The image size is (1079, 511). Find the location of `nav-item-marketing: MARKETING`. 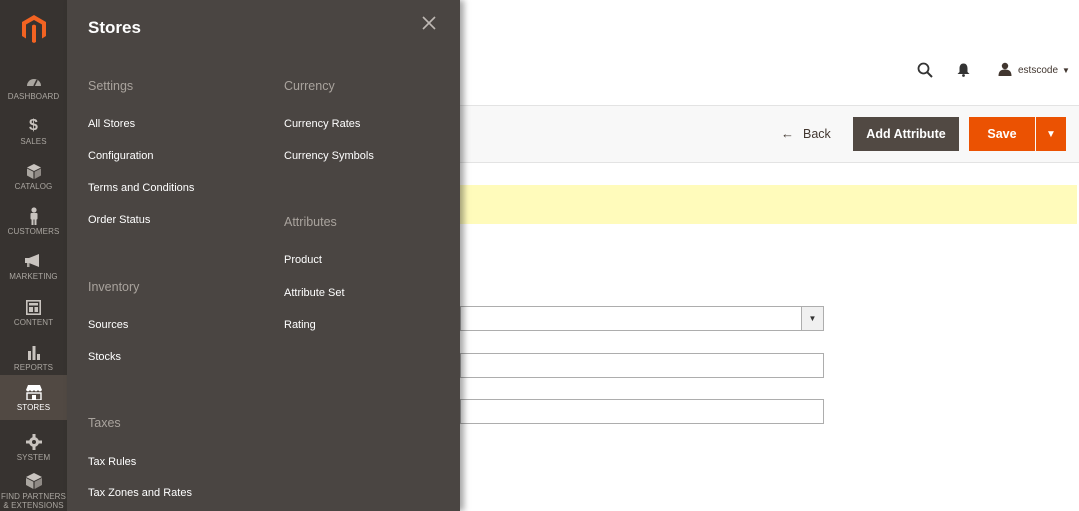

nav-item-marketing: MARKETING is located at coordinates (33, 266).